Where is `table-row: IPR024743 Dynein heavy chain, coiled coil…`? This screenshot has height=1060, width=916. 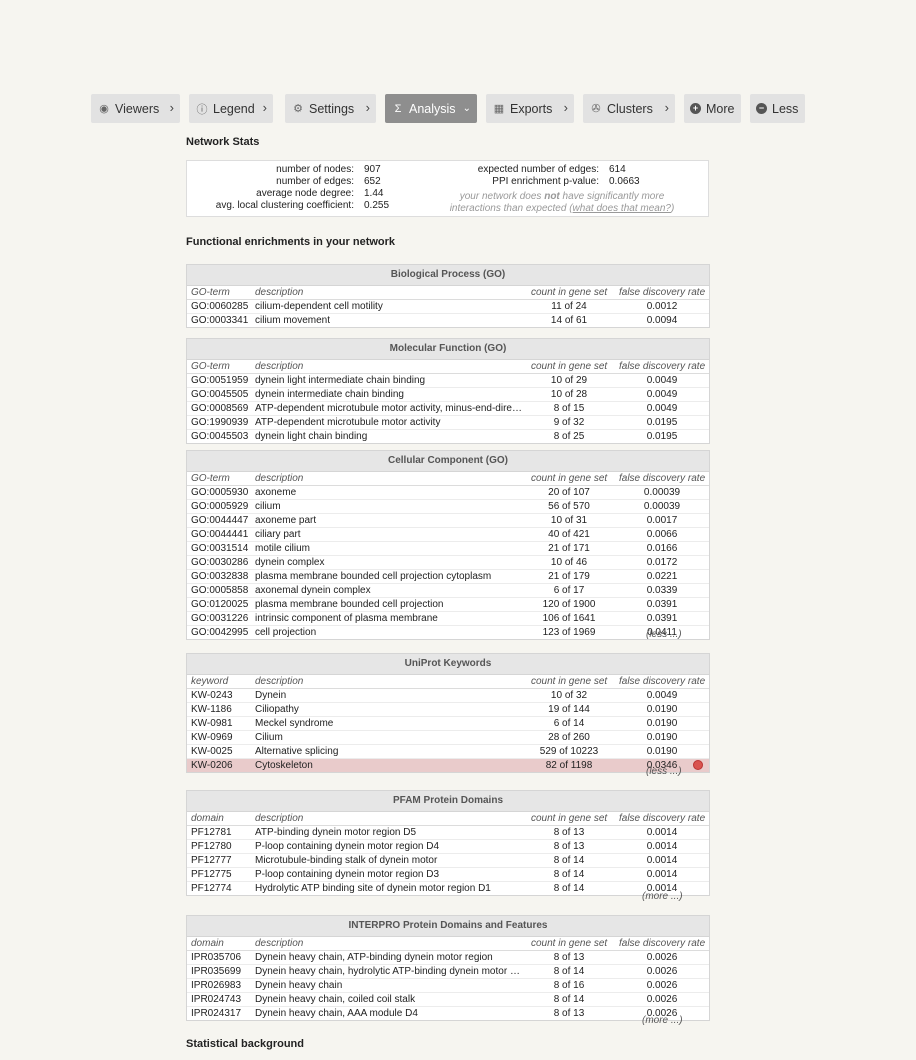 table-row: IPR024743 Dynein heavy chain, coiled coil… is located at coordinates (448, 1000).